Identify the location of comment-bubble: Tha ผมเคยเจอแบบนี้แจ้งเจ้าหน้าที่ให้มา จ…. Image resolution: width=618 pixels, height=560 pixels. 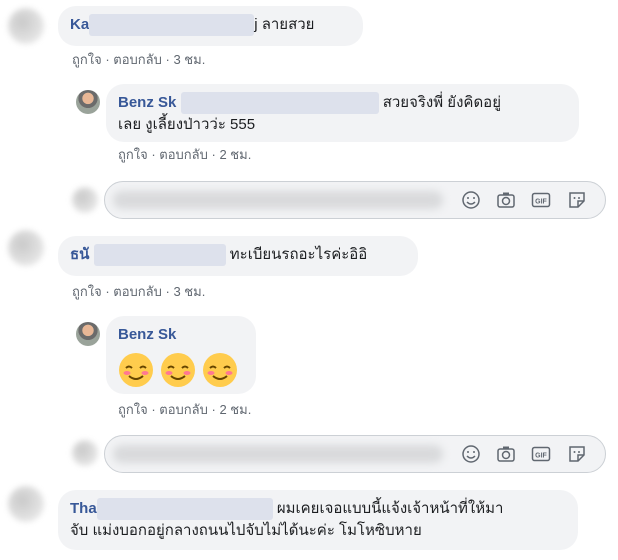
(318, 520).